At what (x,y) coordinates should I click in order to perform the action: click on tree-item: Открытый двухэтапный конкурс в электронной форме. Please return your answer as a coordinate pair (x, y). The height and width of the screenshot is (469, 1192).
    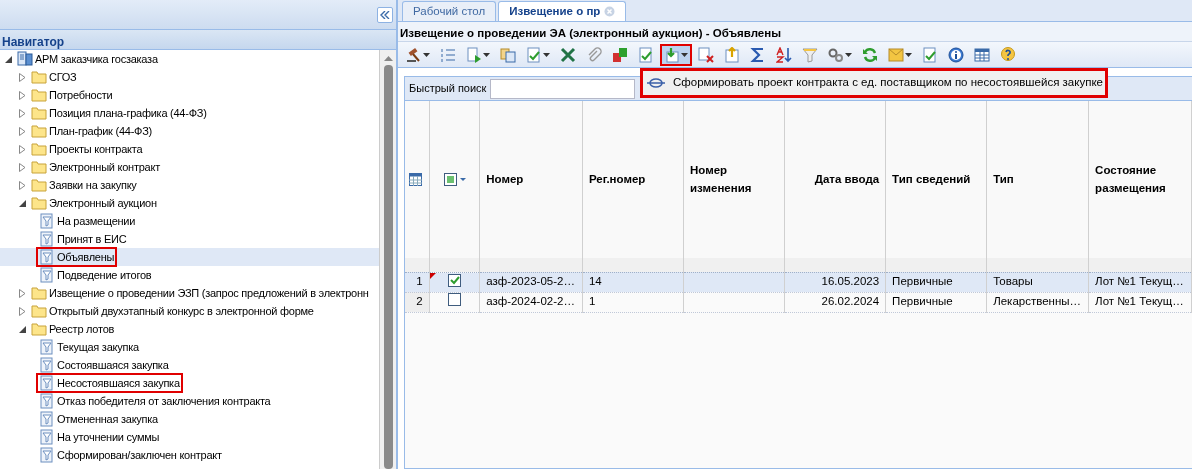
    Looking at the image, I should click on (189, 311).